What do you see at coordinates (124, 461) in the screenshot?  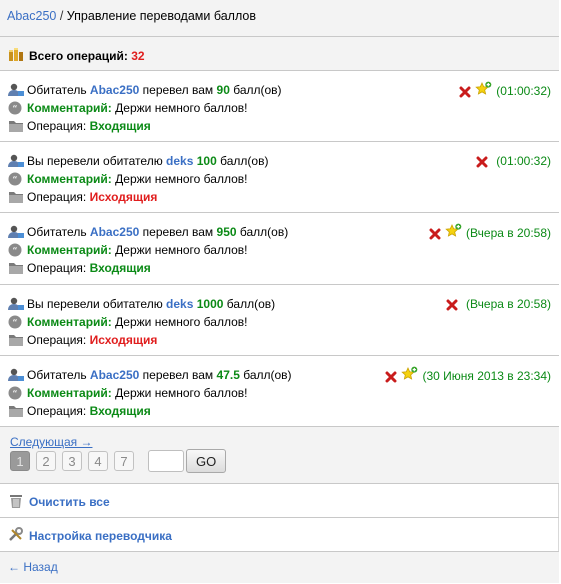 I see `page-button-7: 7` at bounding box center [124, 461].